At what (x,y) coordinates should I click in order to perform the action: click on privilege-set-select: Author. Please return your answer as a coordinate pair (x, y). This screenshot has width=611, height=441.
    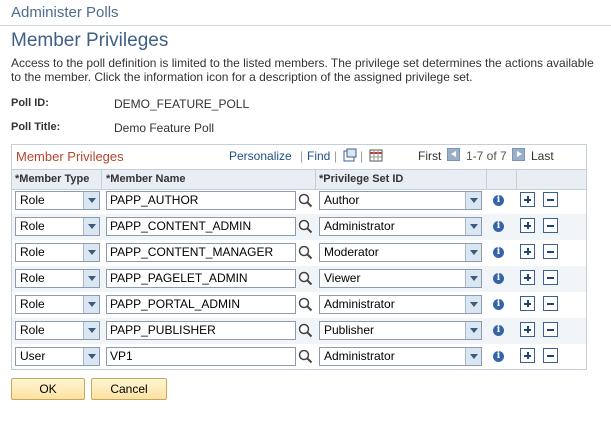
    Looking at the image, I should click on (400, 200).